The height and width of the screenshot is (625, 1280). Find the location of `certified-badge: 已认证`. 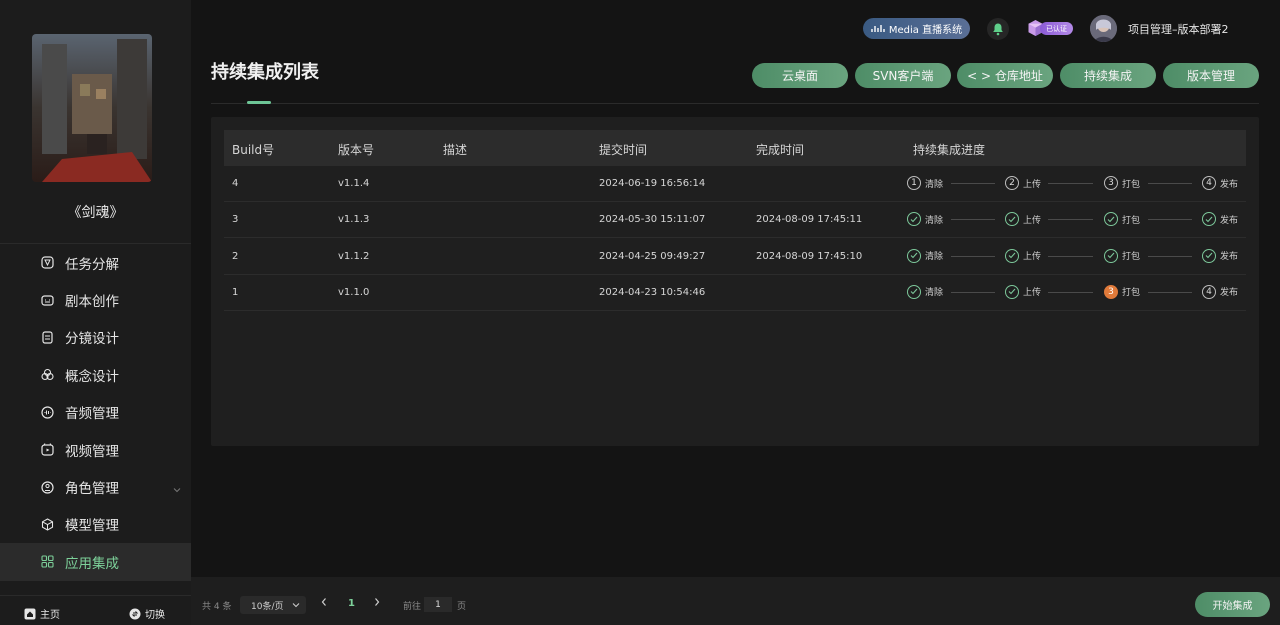

certified-badge: 已认证 is located at coordinates (1050, 28).